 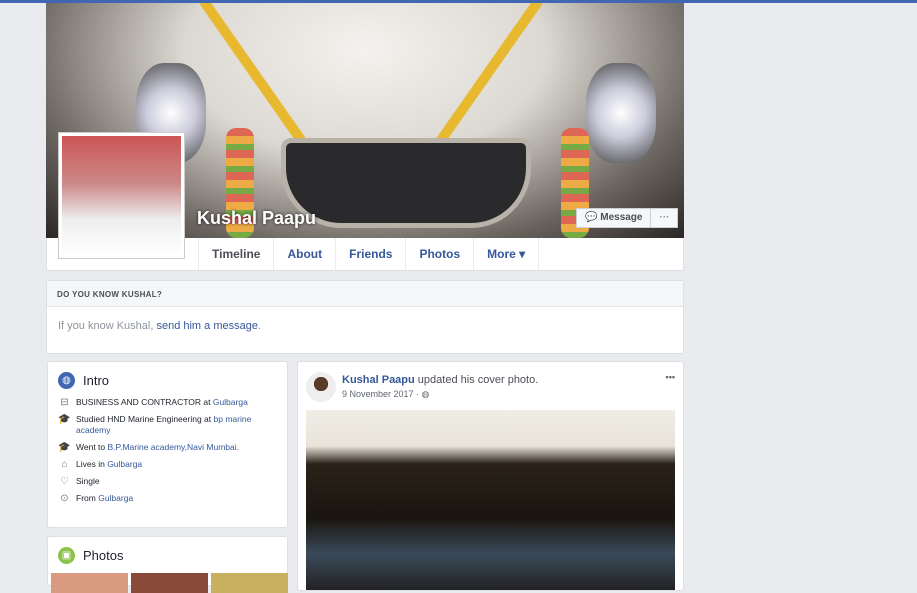 I want to click on post-image, so click(x=490, y=500).